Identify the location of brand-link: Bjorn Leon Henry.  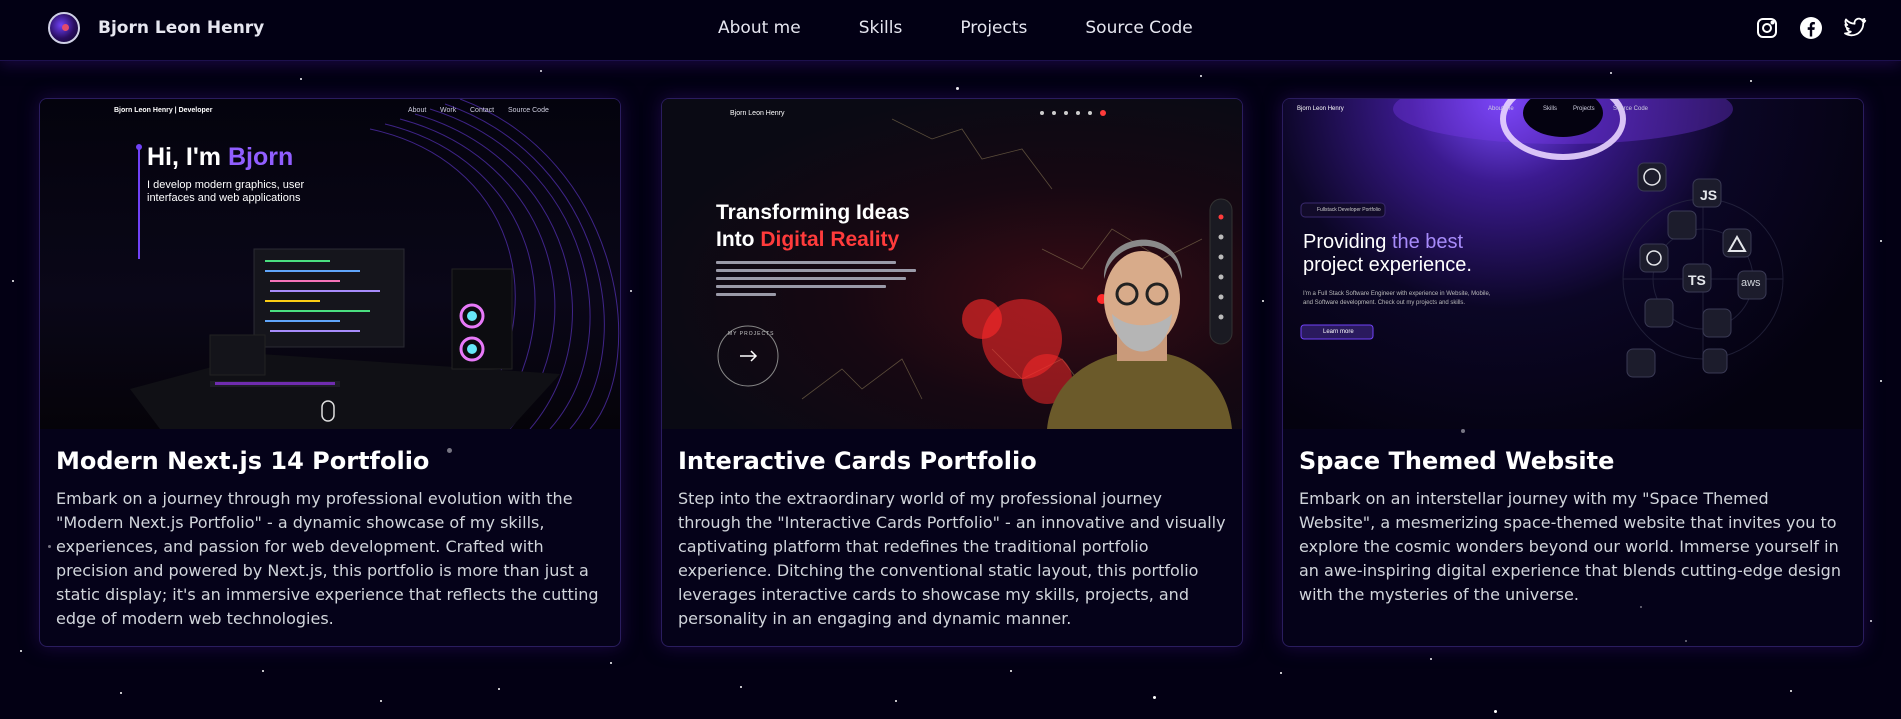
(156, 28).